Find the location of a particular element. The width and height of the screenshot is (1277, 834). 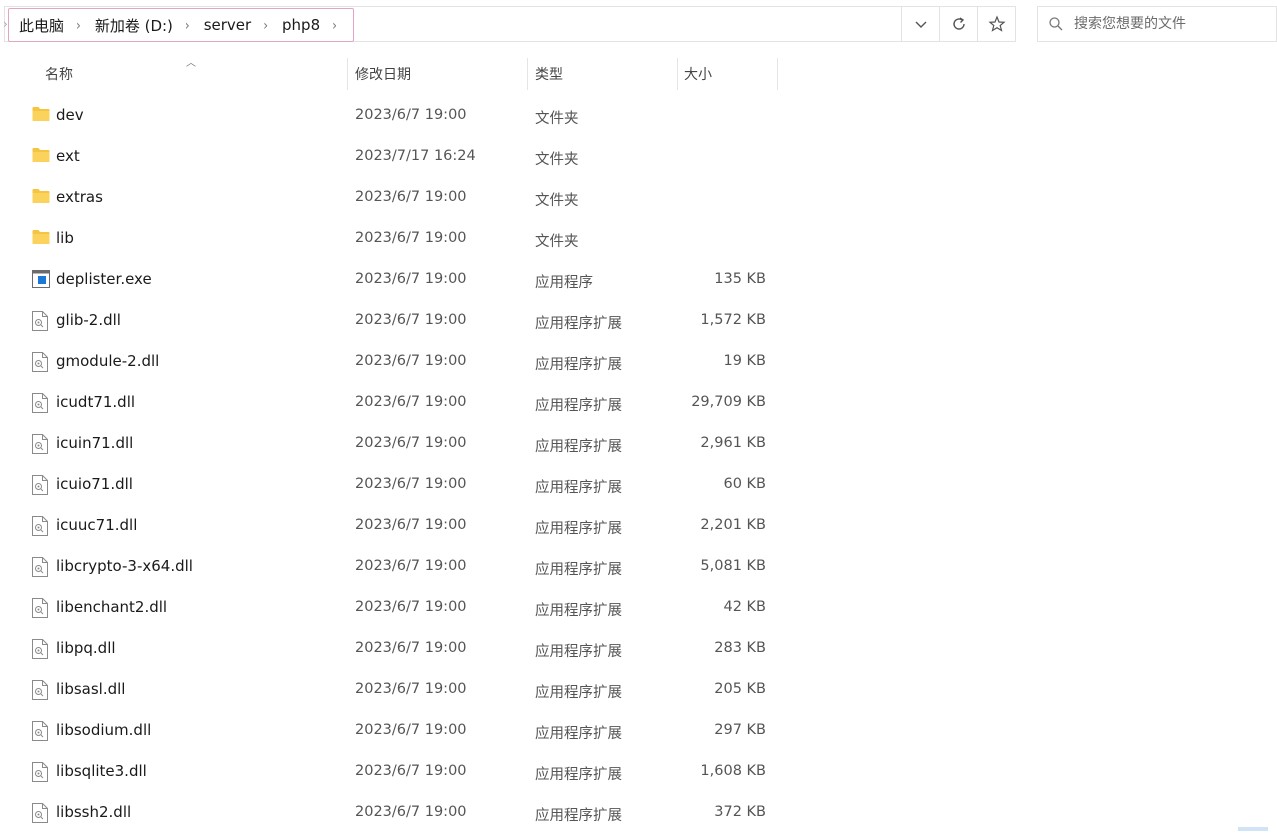

file-name: libsqlite3.dll is located at coordinates (101, 771).